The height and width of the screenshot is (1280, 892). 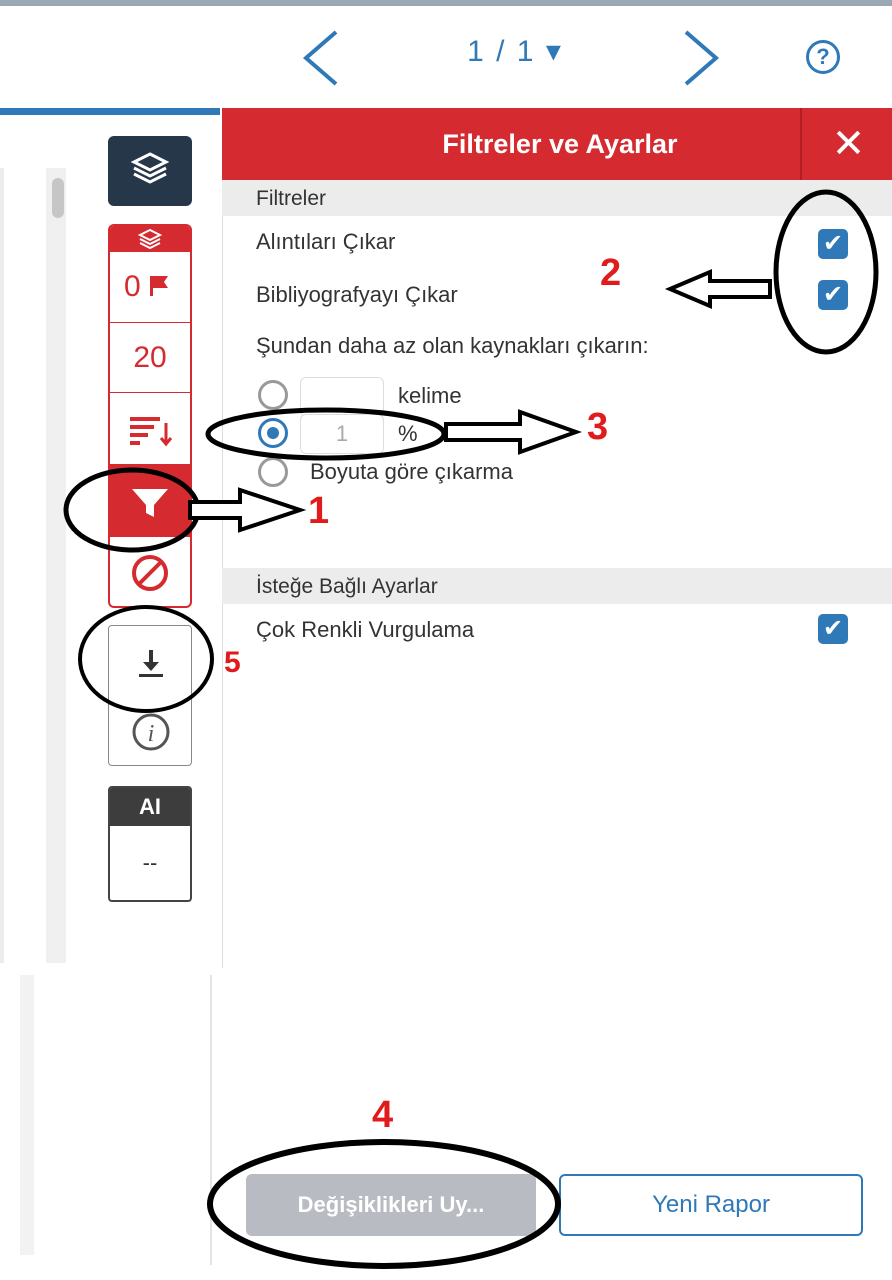 What do you see at coordinates (232, 662) in the screenshot?
I see `annotation-number-5: 5` at bounding box center [232, 662].